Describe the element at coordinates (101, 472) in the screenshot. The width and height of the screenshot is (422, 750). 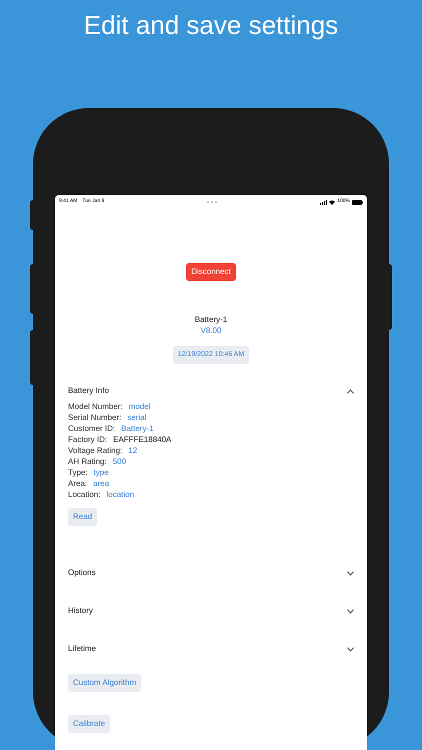
I see `field-value: type` at that location.